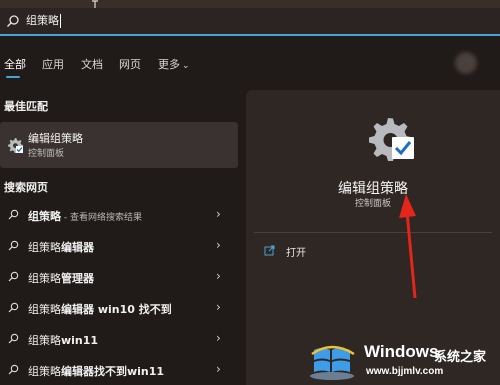  What do you see at coordinates (269, 250) in the screenshot?
I see `open-external-icon` at bounding box center [269, 250].